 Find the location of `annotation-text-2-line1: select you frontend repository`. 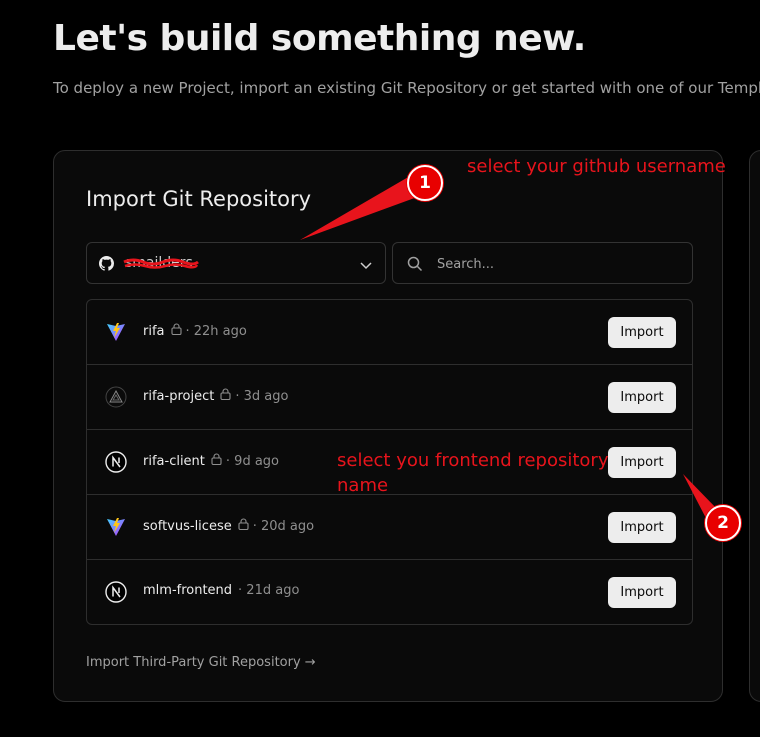

annotation-text-2-line1: select you frontend repository is located at coordinates (473, 460).